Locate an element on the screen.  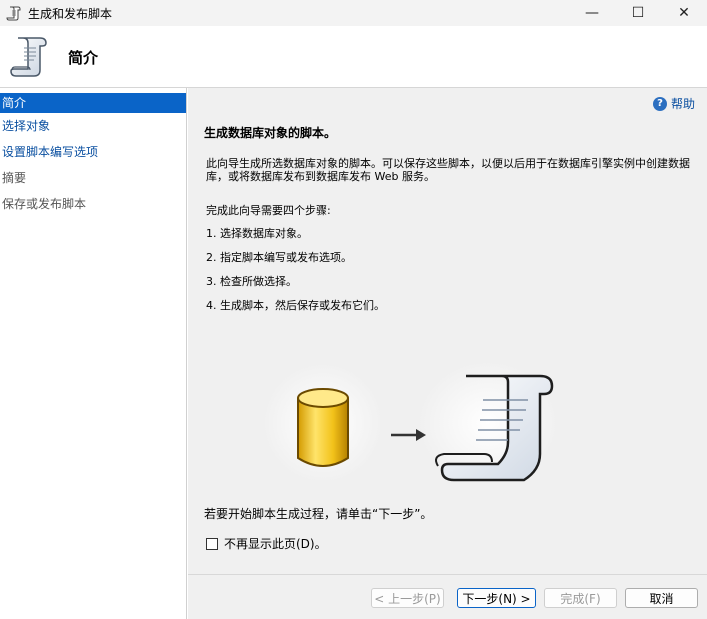
close-button: ✕ is located at coordinates (684, 13).